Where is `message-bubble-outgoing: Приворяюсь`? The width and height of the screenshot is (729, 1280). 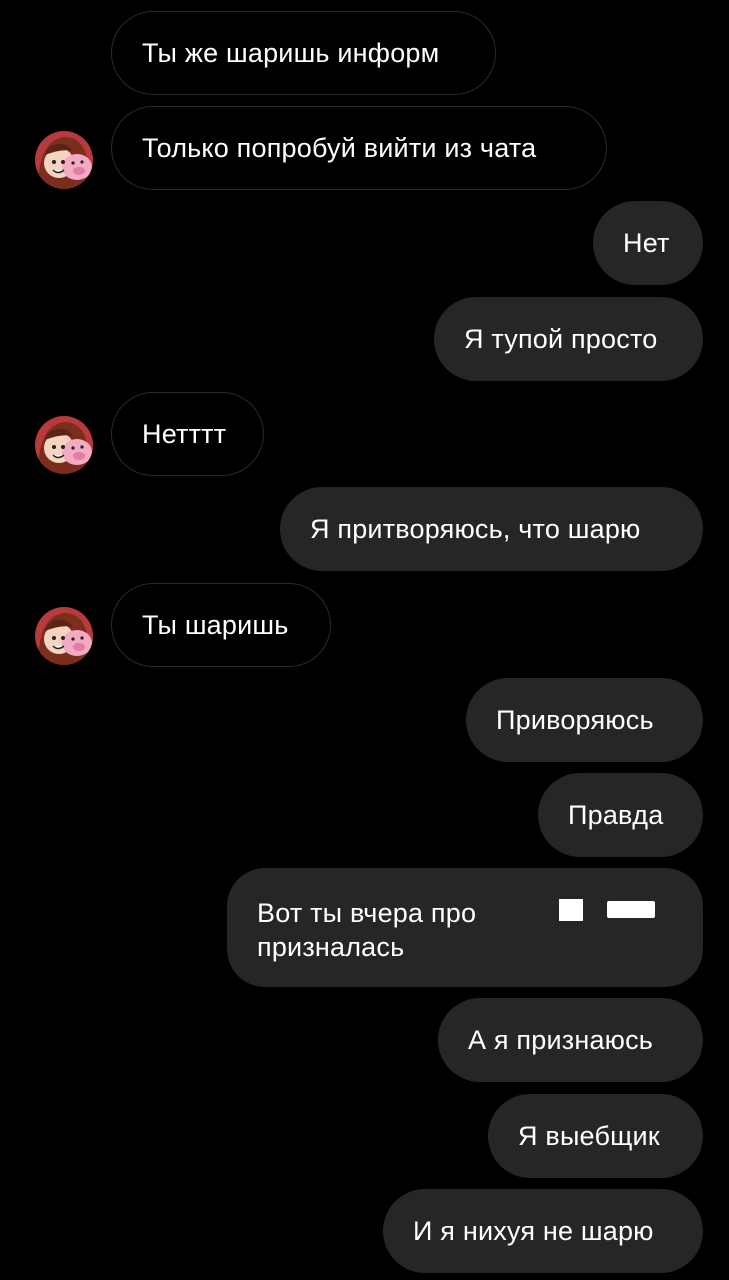
message-bubble-outgoing: Приворяюсь is located at coordinates (584, 720).